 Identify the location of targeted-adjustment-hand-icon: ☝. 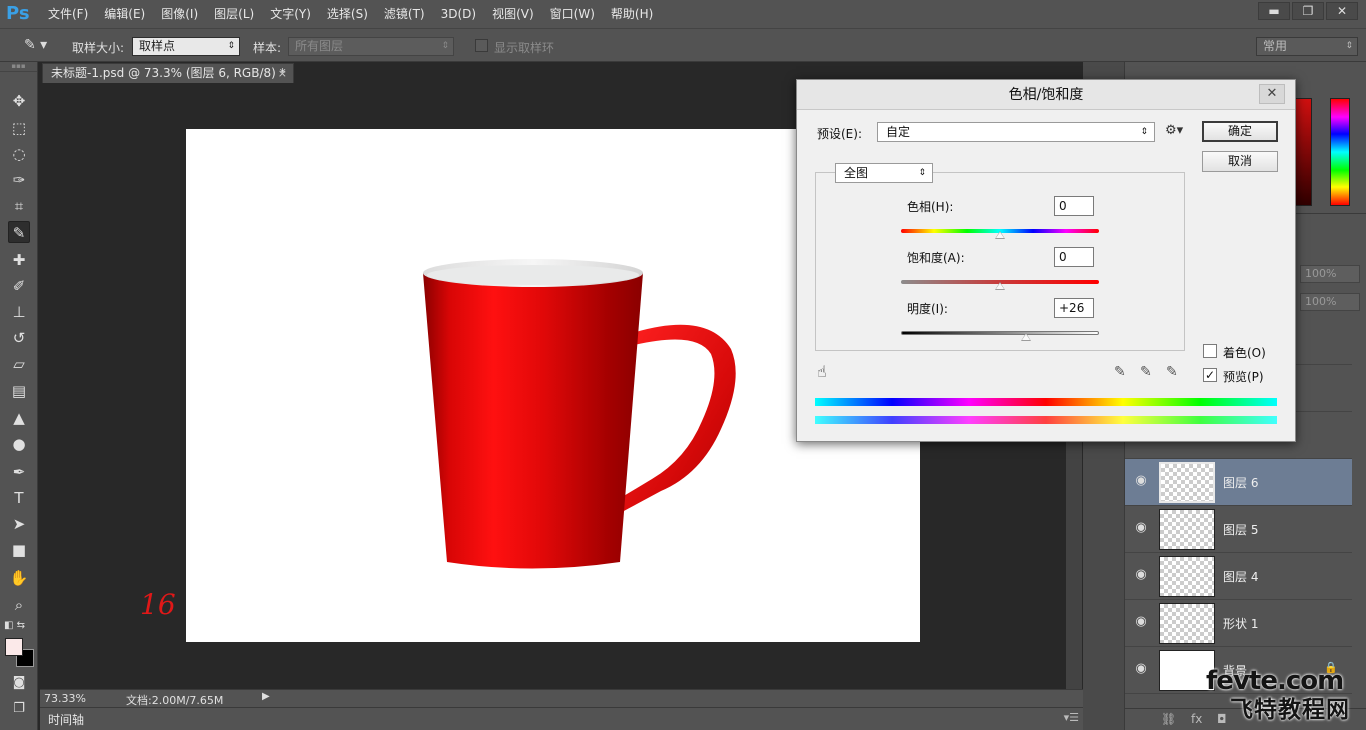
(822, 371).